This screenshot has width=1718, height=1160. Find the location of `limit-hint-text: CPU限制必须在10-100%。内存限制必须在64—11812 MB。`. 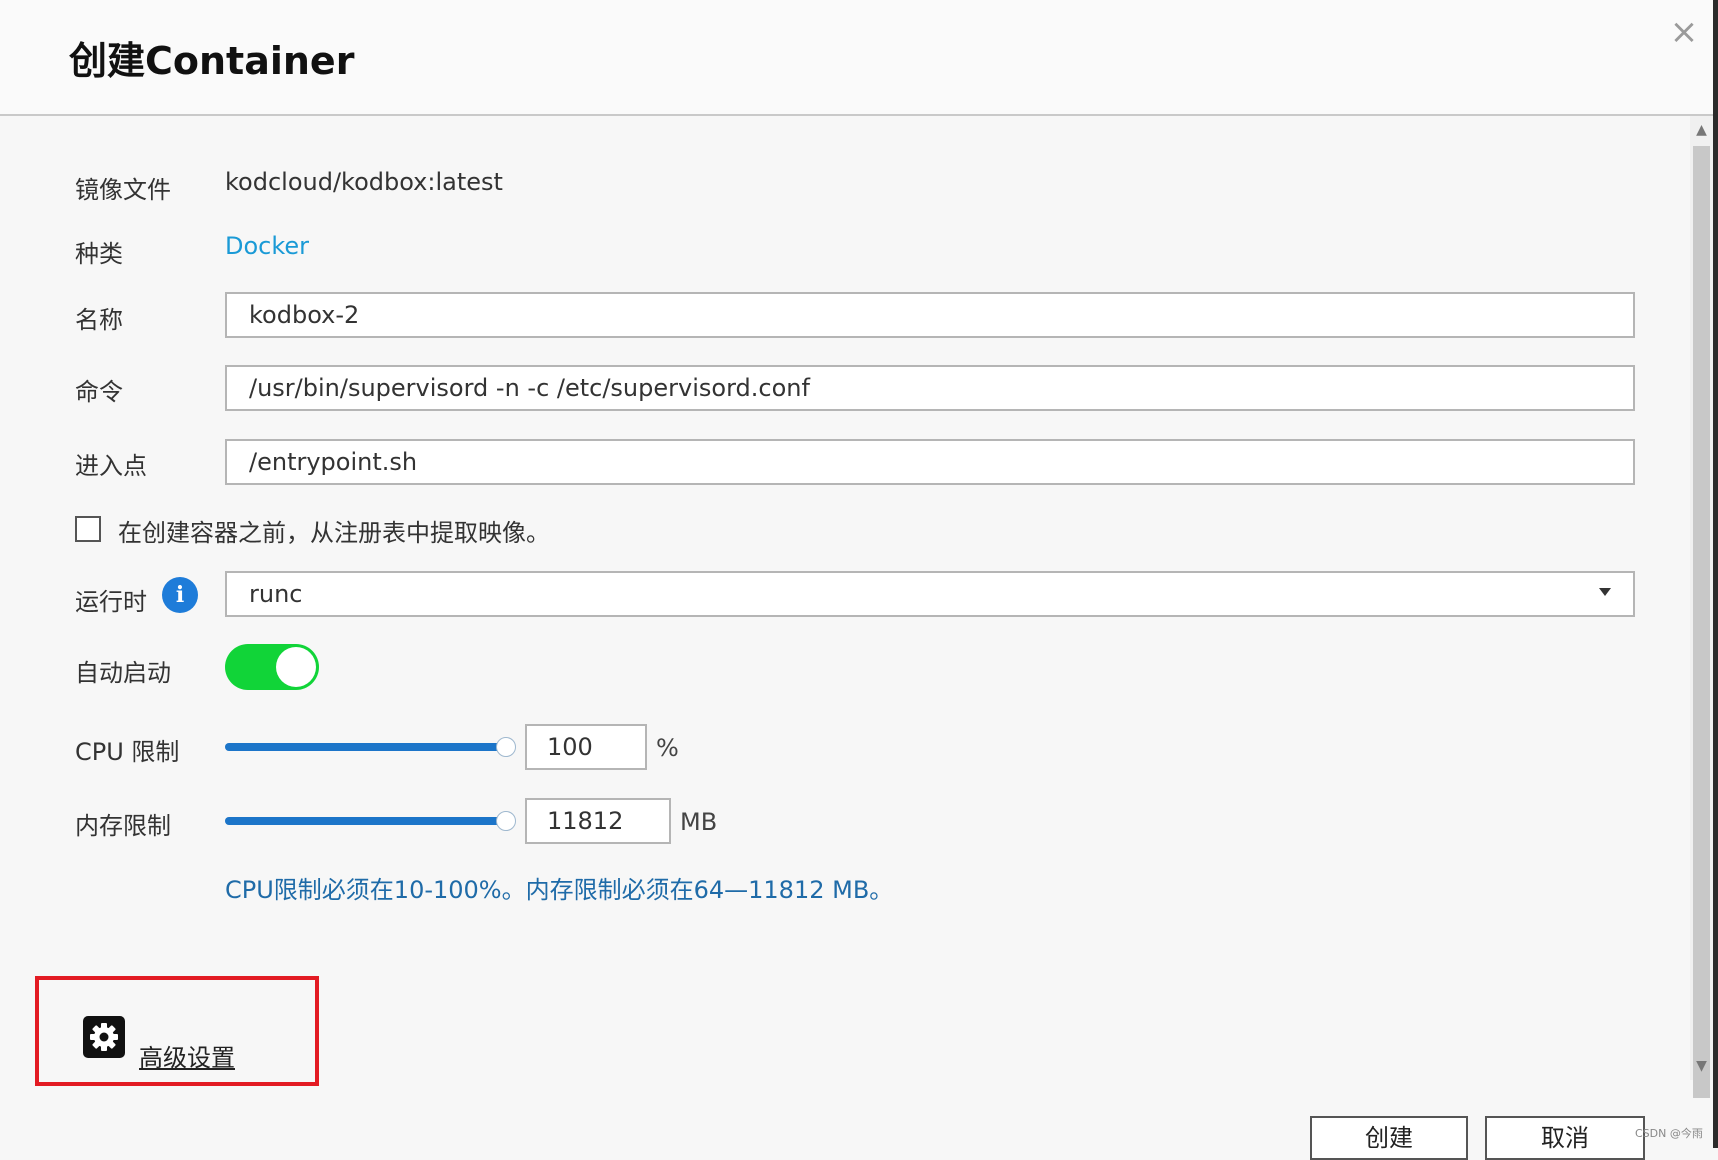

limit-hint-text: CPU限制必须在10-100%。内存限制必须在64—11812 MB。 is located at coordinates (559, 890).